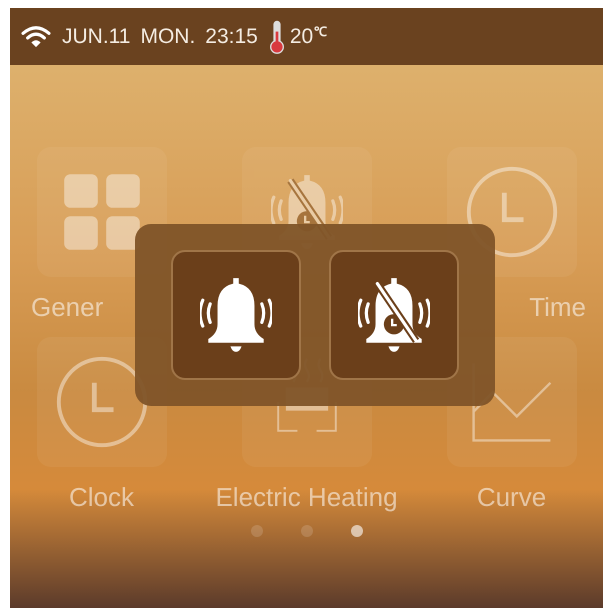 This screenshot has width=603, height=608. What do you see at coordinates (302, 36) in the screenshot?
I see `temperature-text: 20` at bounding box center [302, 36].